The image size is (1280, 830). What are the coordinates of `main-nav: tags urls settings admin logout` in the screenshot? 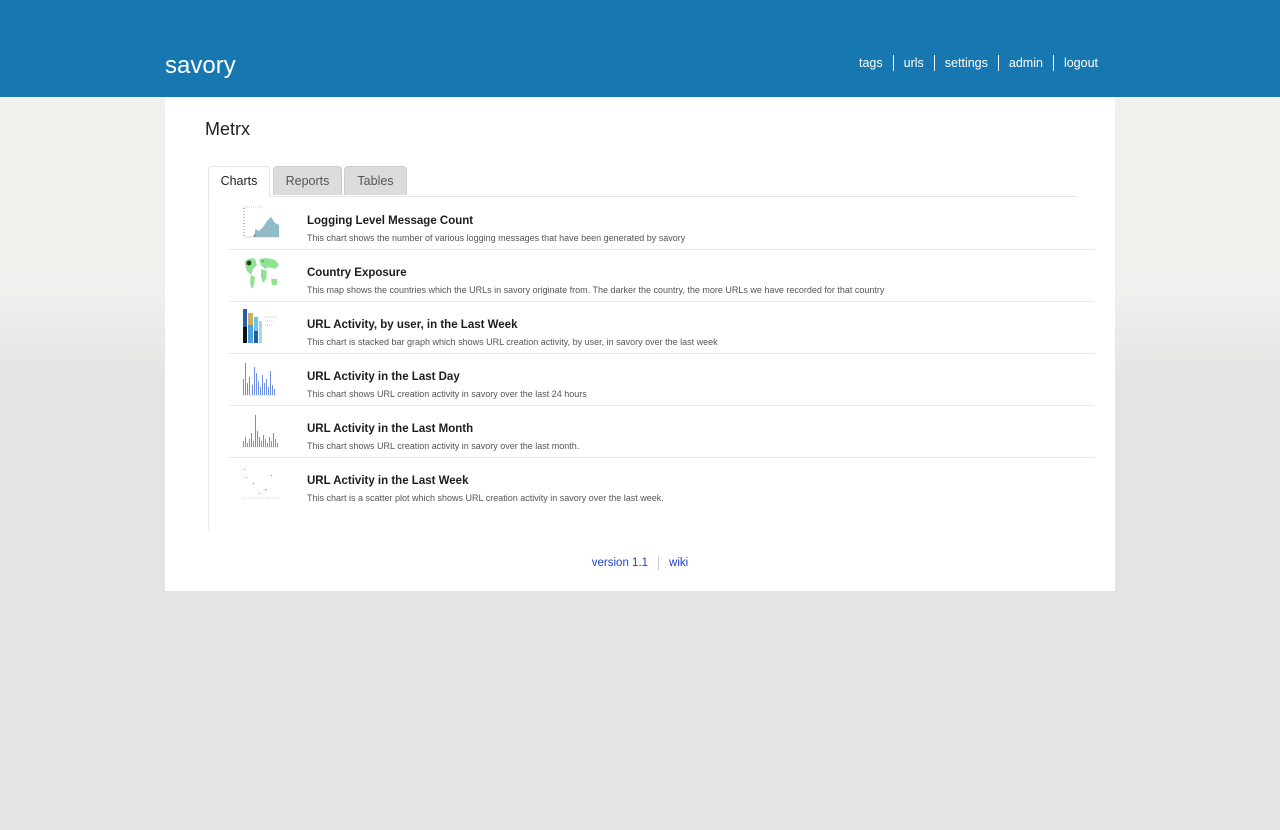 It's located at (973, 63).